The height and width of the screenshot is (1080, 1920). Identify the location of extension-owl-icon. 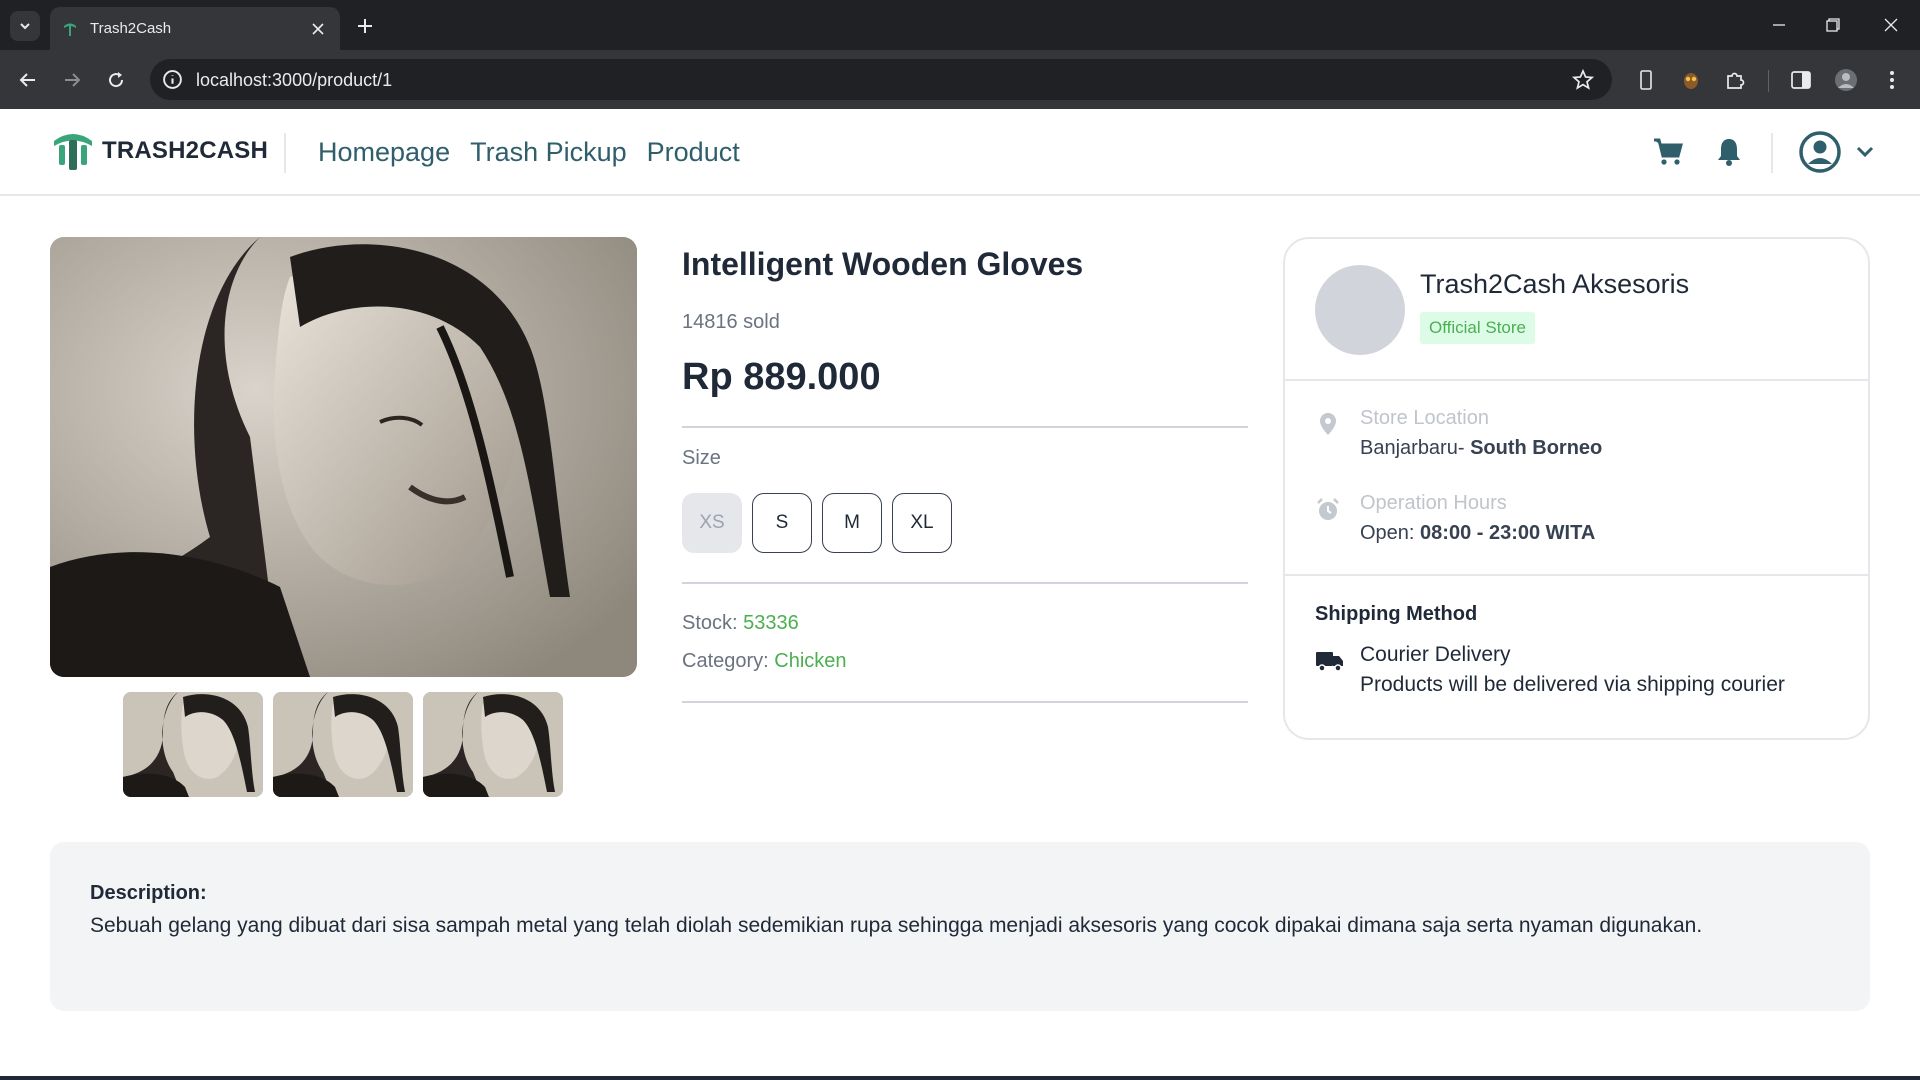
(1691, 80).